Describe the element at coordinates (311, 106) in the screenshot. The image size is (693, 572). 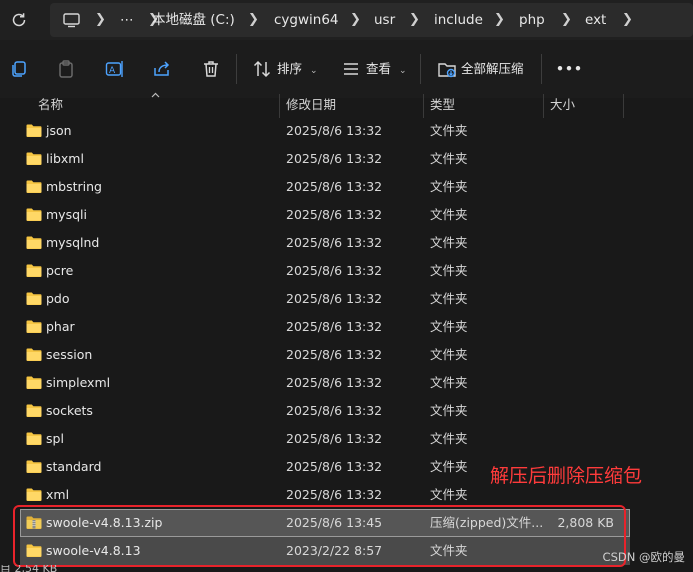
I see `column-modified: 修改日期` at that location.